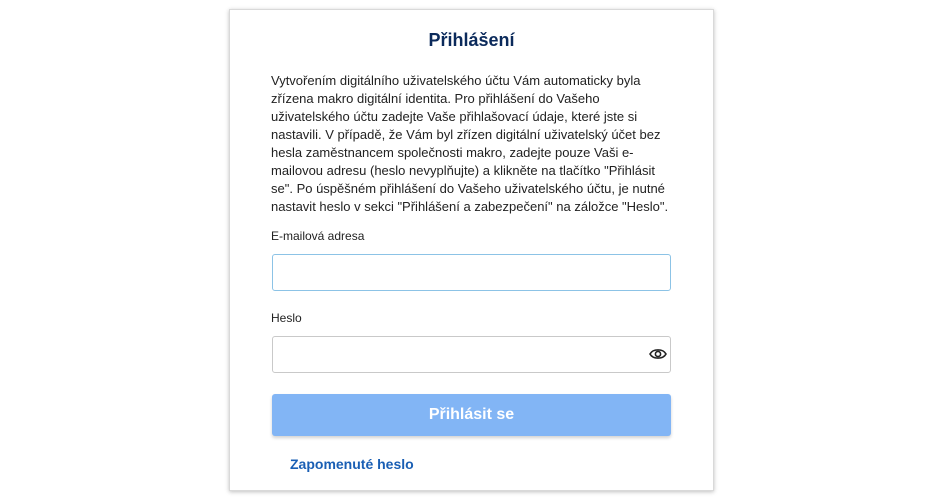 The width and height of the screenshot is (944, 500). Describe the element at coordinates (658, 354) in the screenshot. I see `eye-icon` at that location.